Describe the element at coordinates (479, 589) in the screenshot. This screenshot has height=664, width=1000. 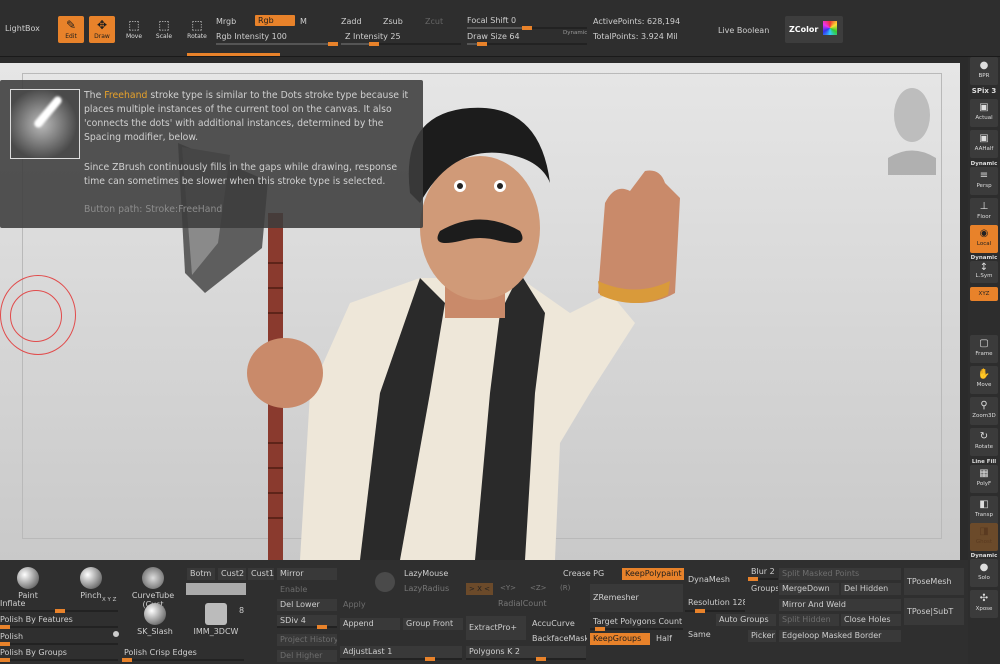
I see `lazy-x-button: > X <` at that location.